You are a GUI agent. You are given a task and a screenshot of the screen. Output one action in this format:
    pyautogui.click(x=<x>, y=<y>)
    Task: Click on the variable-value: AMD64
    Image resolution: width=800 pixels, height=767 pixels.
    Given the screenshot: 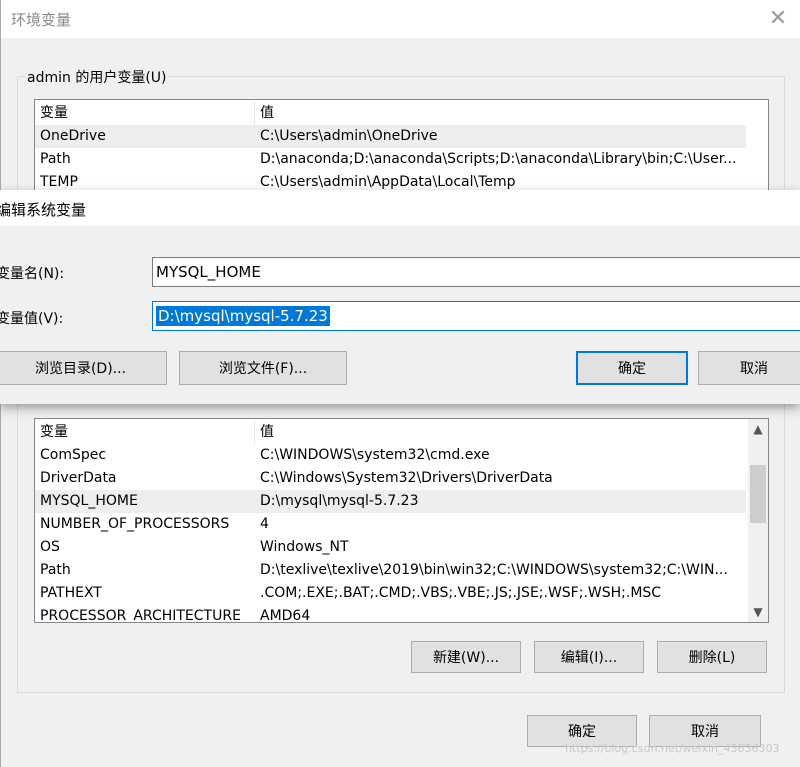 What is the action you would take?
    pyautogui.click(x=285, y=615)
    